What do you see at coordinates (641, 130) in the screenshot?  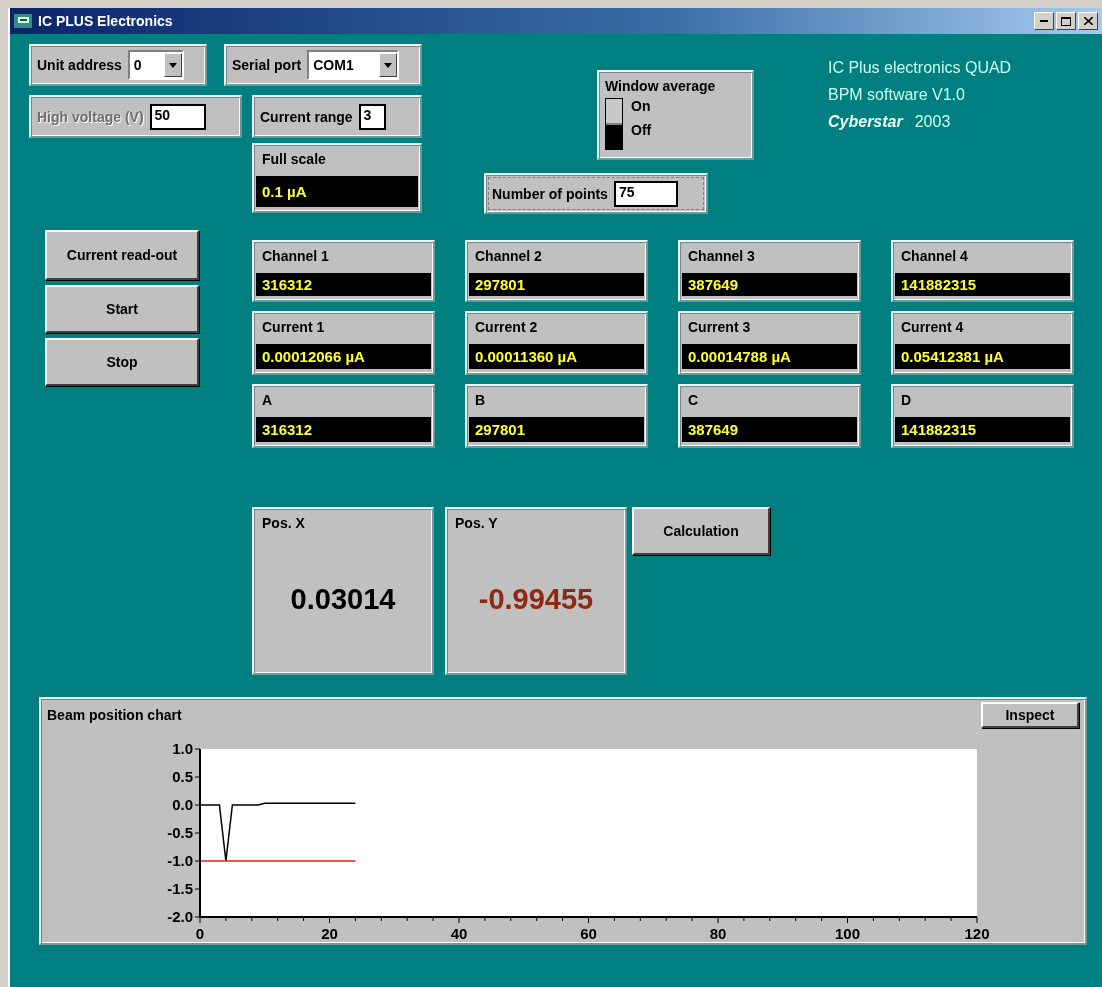 I see `off-label: Off` at bounding box center [641, 130].